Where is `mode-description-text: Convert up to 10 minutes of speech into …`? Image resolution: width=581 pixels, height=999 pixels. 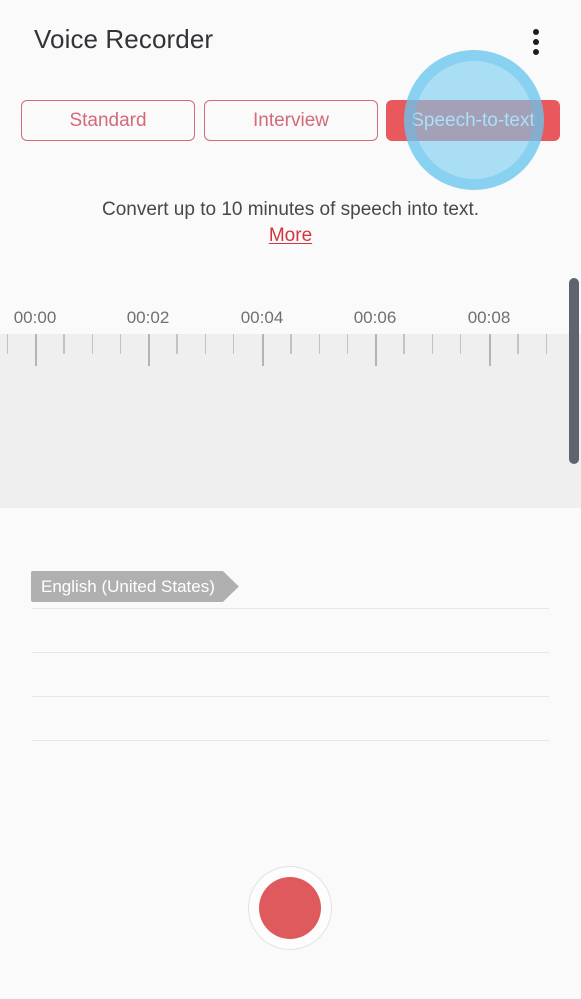 mode-description-text: Convert up to 10 minutes of speech into … is located at coordinates (290, 209).